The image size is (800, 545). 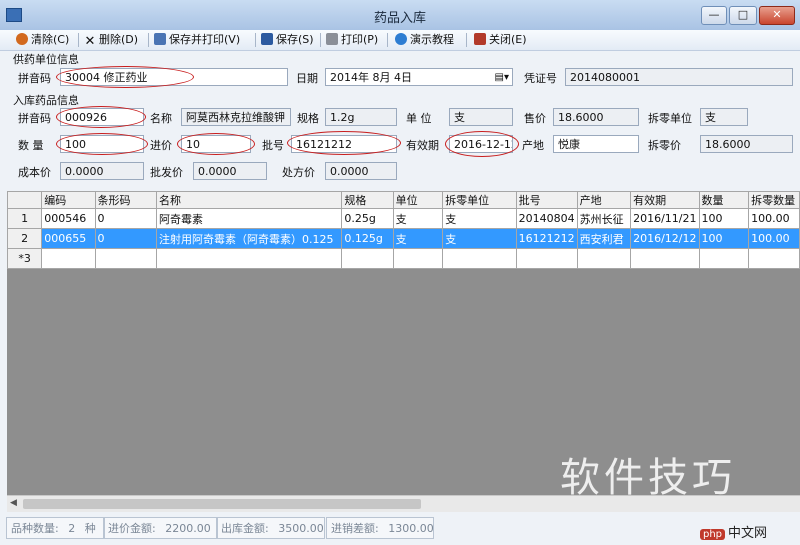 What do you see at coordinates (249, 200) in the screenshot?
I see `column-header: 名称` at bounding box center [249, 200].